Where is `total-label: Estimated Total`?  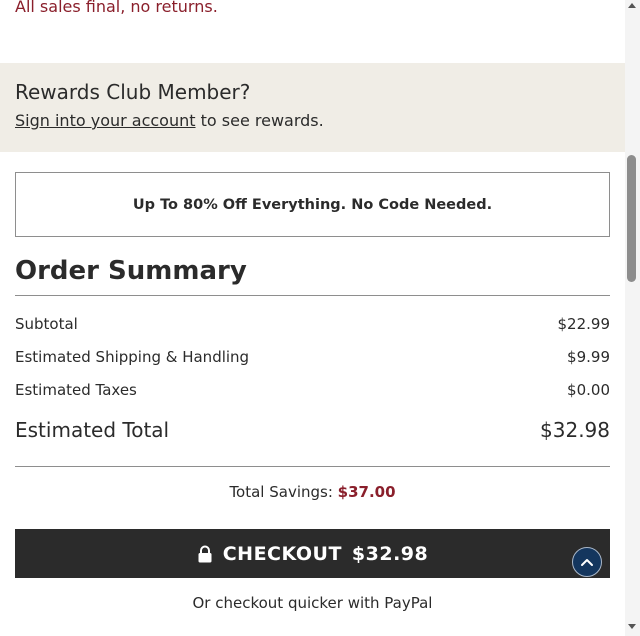 total-label: Estimated Total is located at coordinates (92, 430).